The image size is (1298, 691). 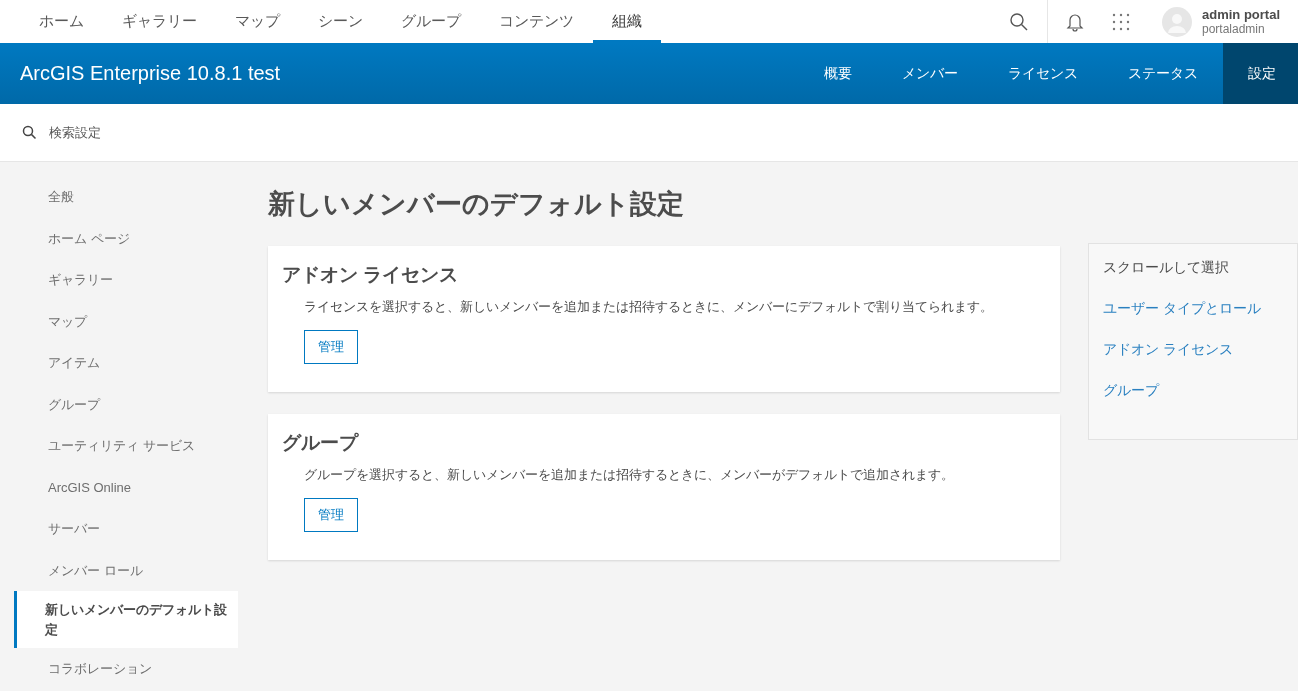 What do you see at coordinates (257, 21) in the screenshot?
I see `nav-tab: マップ` at bounding box center [257, 21].